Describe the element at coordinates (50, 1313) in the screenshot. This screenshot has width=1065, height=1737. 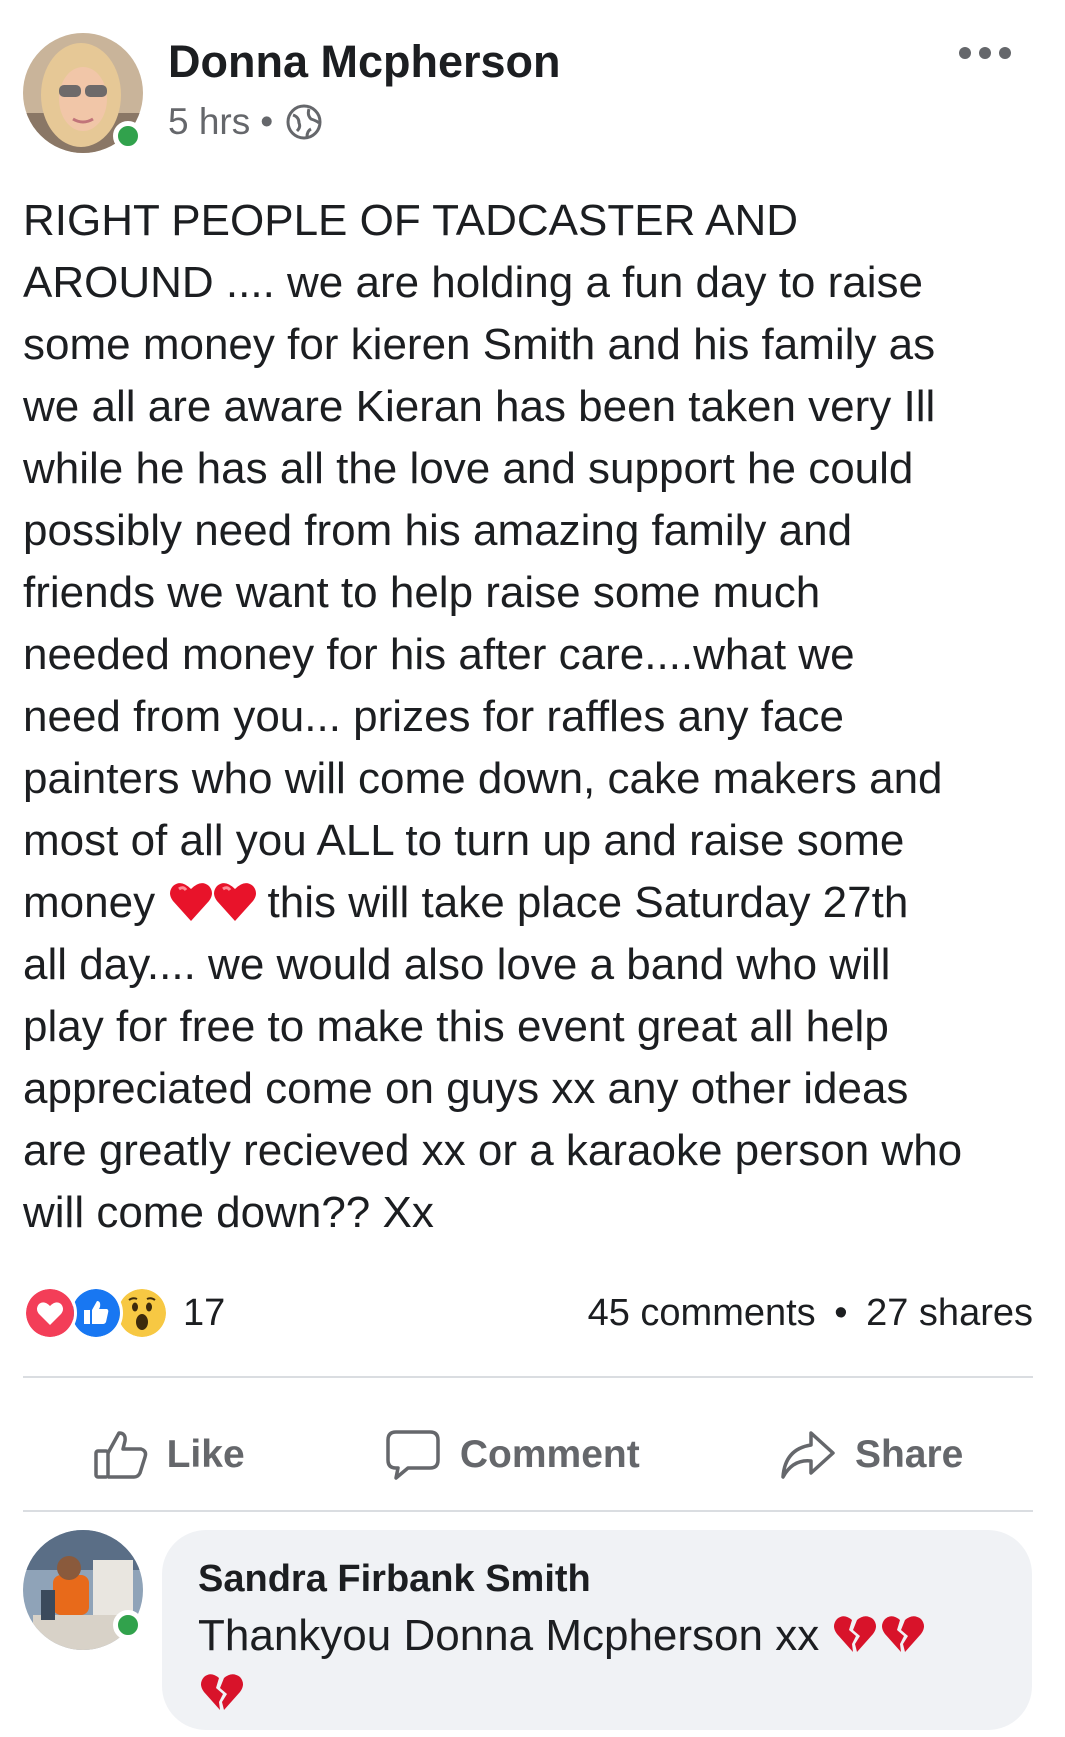
I see `love-reaction-icon` at that location.